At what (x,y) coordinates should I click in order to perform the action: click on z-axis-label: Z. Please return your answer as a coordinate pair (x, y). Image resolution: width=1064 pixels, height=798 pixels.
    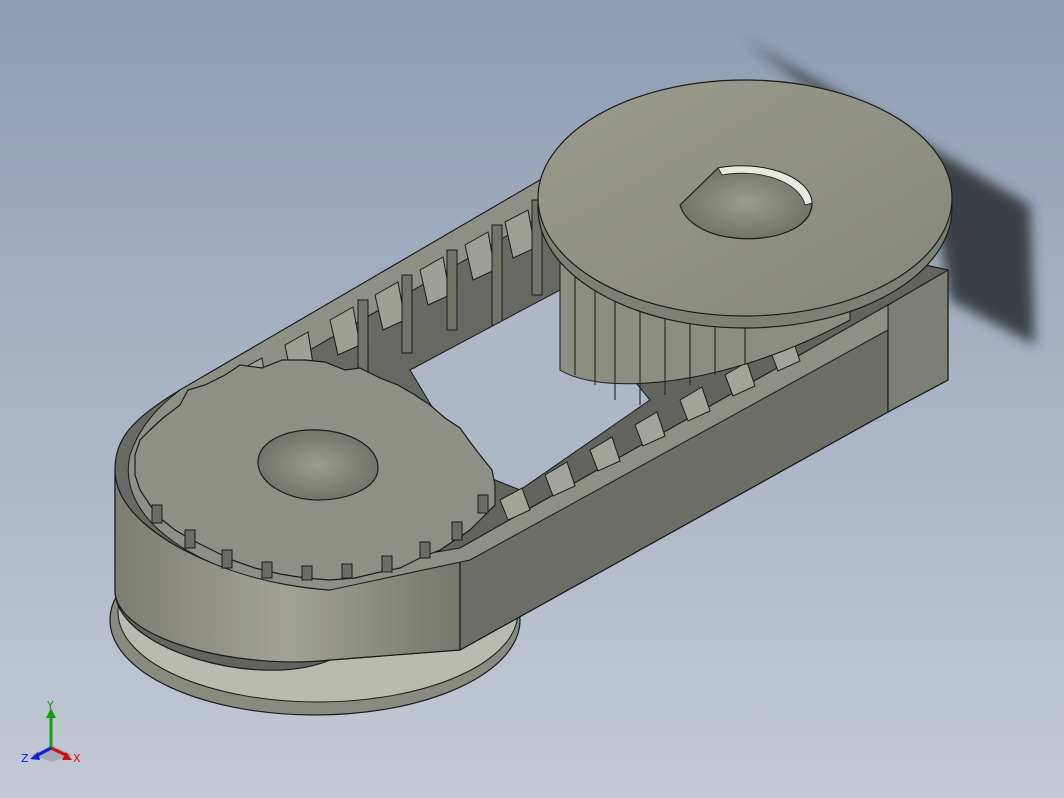
    Looking at the image, I should click on (25, 758).